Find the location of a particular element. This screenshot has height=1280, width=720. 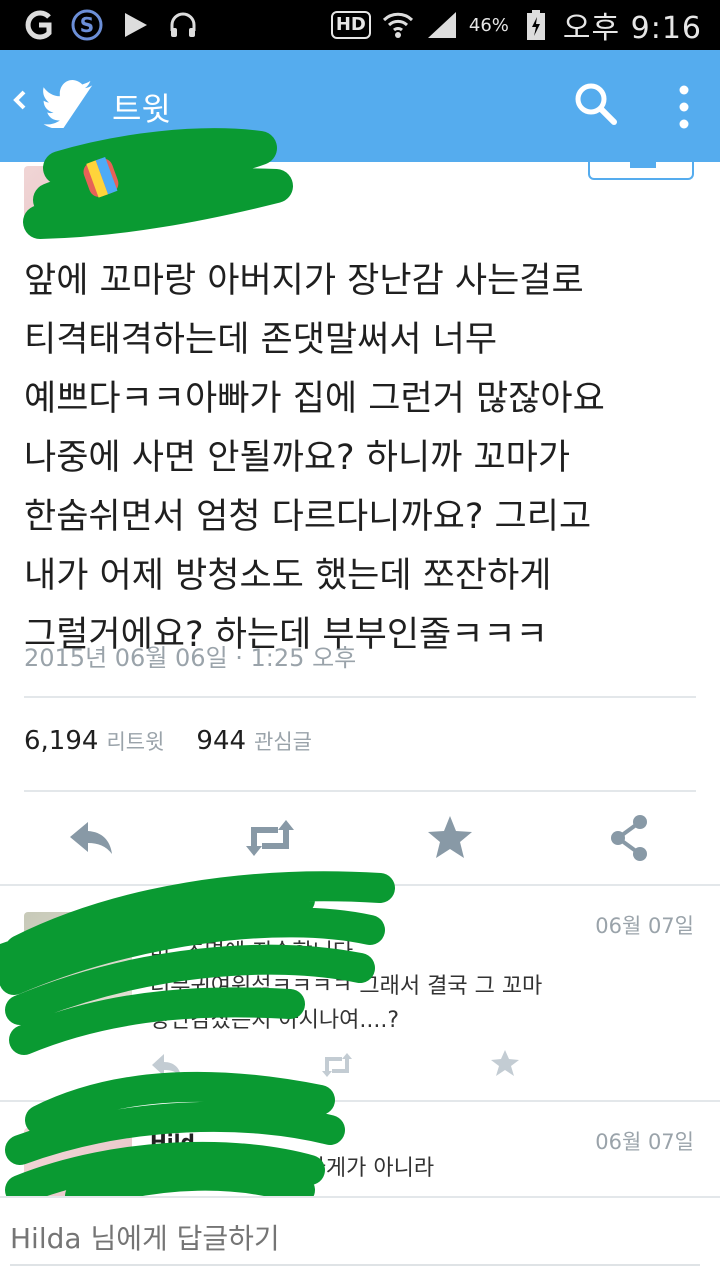

follow-button is located at coordinates (641, 170).